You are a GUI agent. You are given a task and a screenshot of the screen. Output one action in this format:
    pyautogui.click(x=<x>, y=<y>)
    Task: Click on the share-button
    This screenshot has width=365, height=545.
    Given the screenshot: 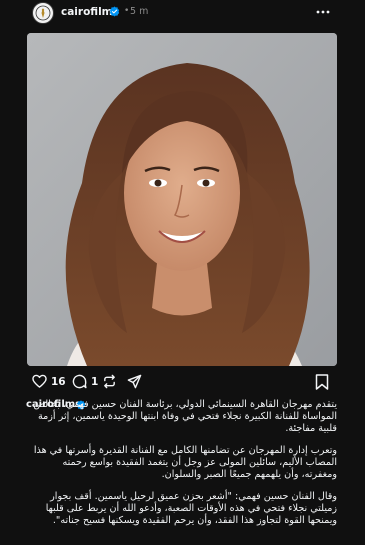 What is the action you would take?
    pyautogui.click(x=134, y=381)
    